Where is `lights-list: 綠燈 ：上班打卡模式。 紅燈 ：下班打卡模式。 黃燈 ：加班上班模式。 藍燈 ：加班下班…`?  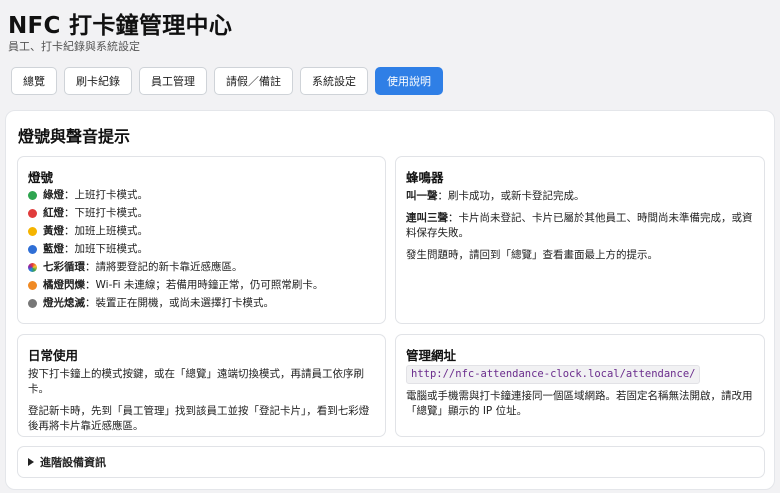 lights-list: 綠燈 ：上班打卡模式。 紅燈 ：下班打卡模式。 黃燈 ：加班上班模式。 藍燈 ：加班下班… is located at coordinates (201, 249).